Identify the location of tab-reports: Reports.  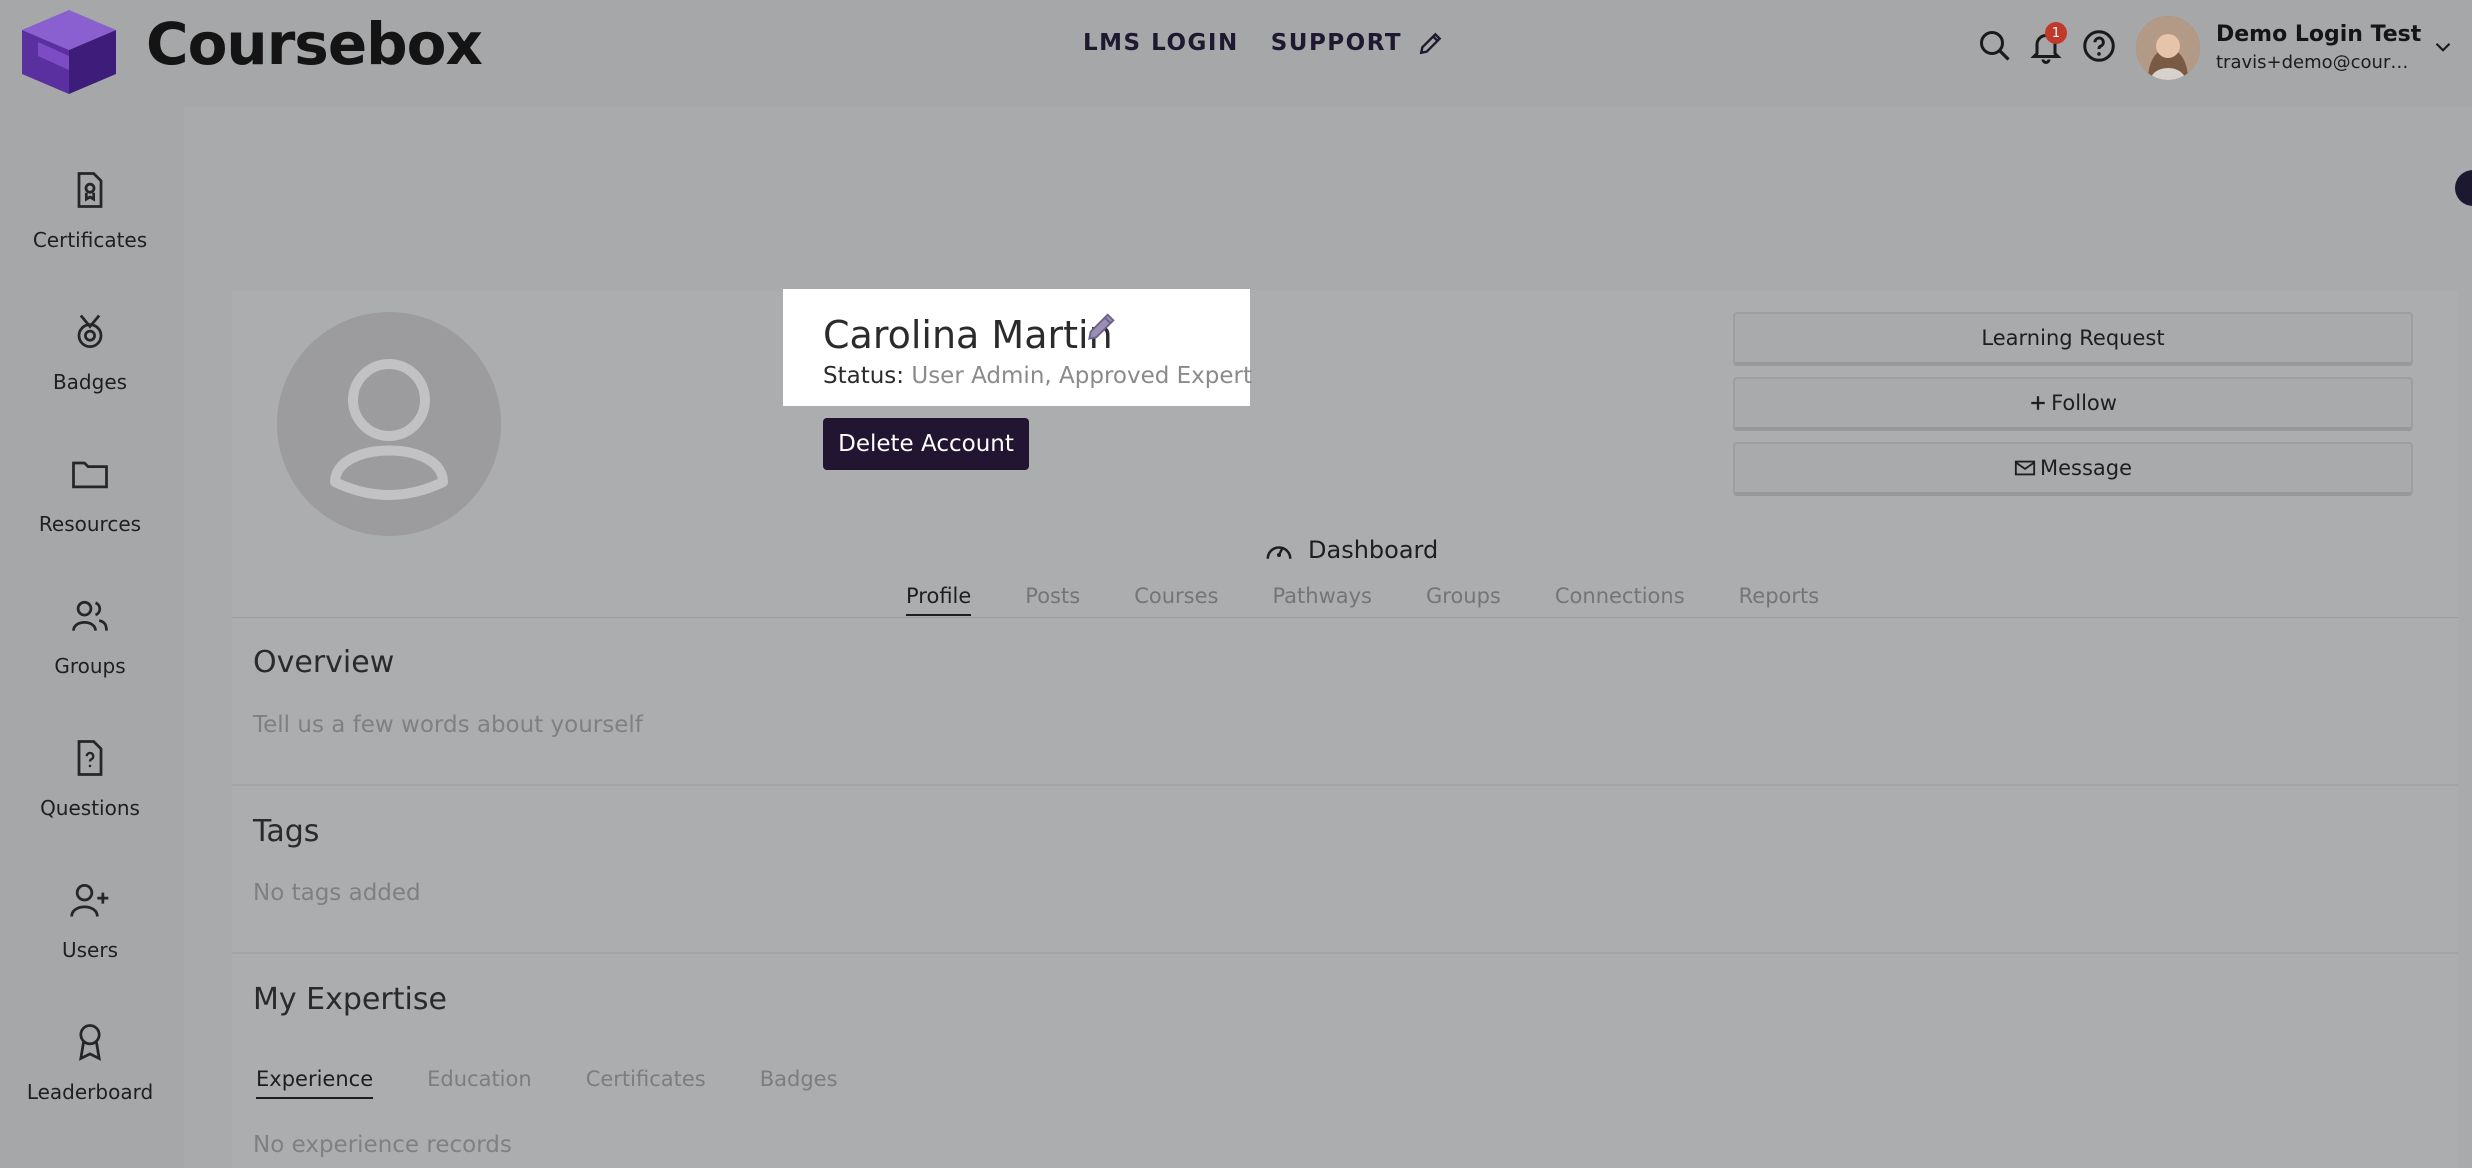
(1779, 600).